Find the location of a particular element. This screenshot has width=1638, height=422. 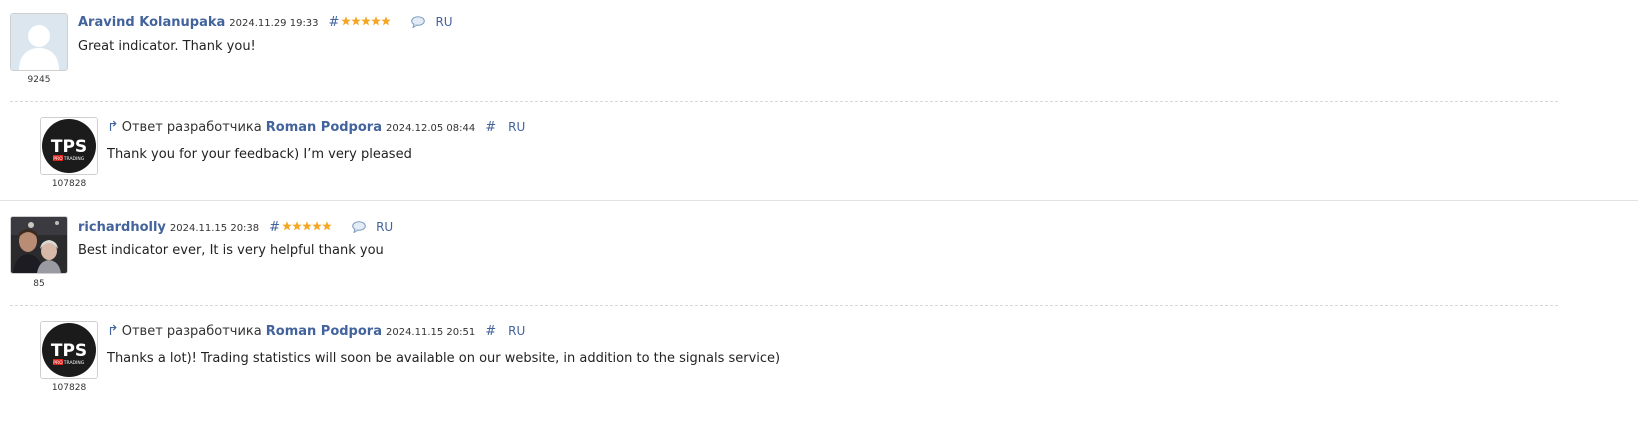

user-rating: 85 is located at coordinates (39, 284).